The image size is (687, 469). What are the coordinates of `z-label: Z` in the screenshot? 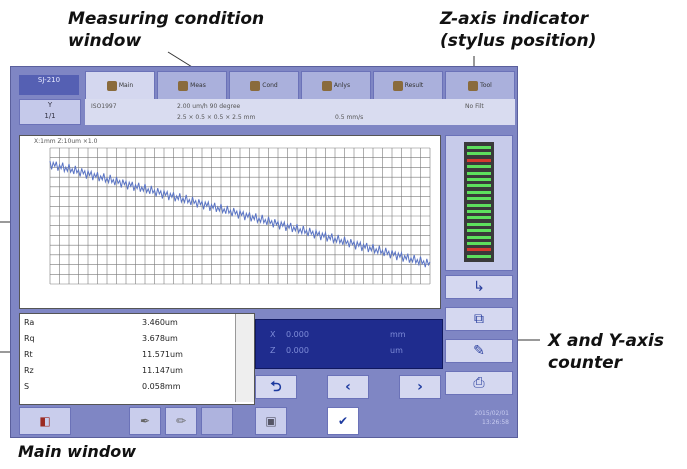 It's located at (273, 350).